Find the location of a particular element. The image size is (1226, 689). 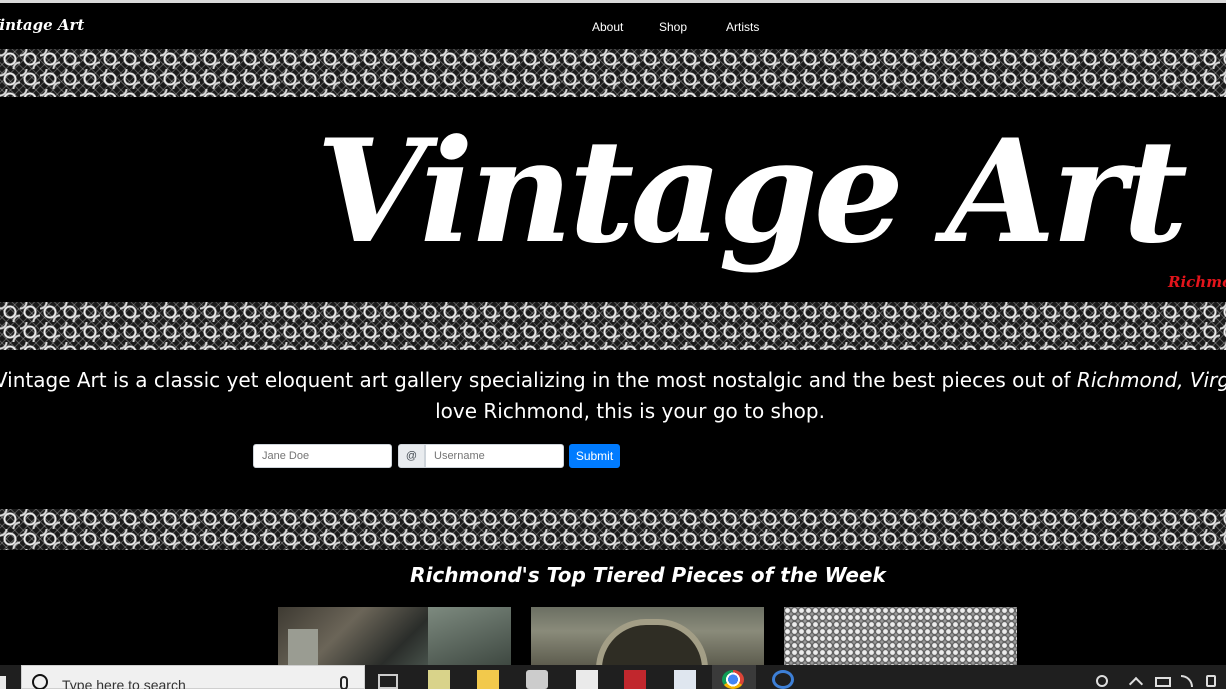

navbar: Vintage Art About Shop Artists is located at coordinates (613, 26).